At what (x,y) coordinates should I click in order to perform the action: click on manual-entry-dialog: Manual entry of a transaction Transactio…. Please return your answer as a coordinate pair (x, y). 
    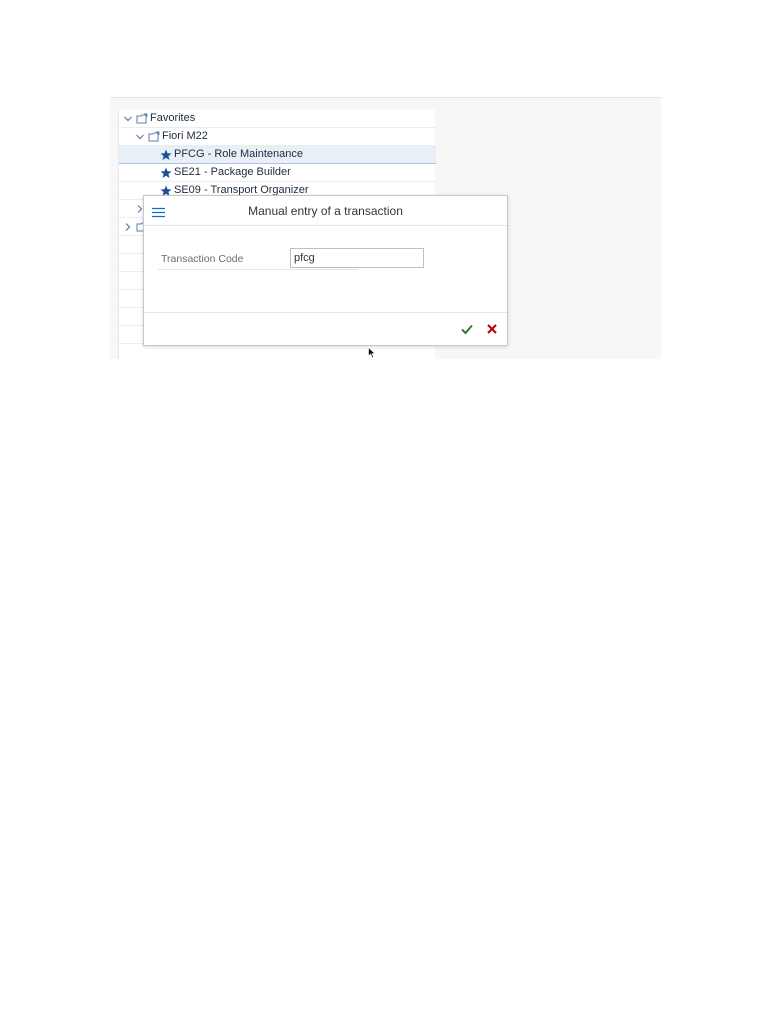
    Looking at the image, I should click on (325, 270).